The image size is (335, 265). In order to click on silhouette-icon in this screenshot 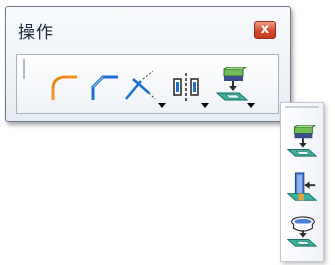, I will do `click(302, 231)`.